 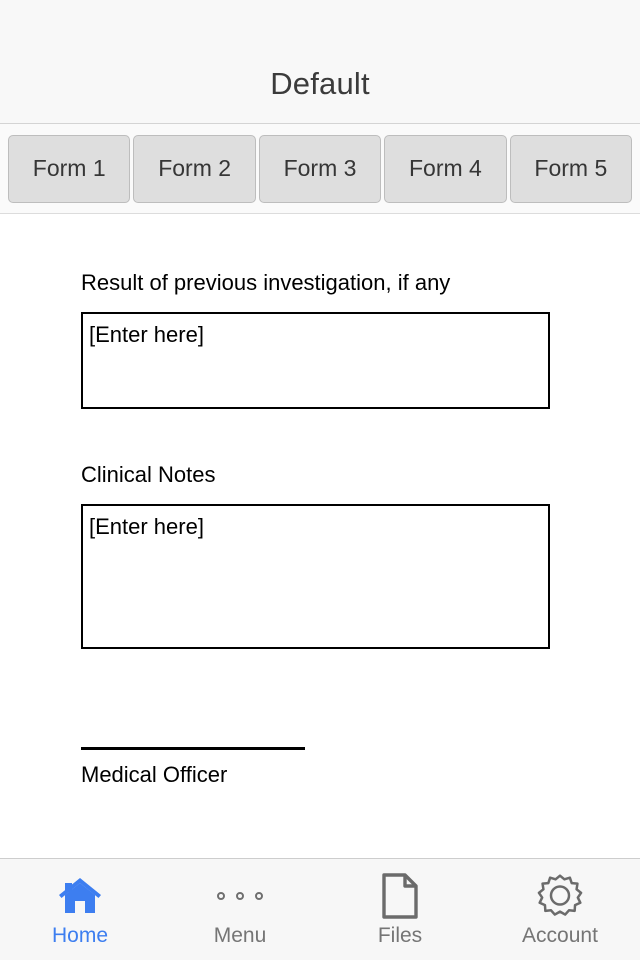 I want to click on nav-label-files: Files, so click(x=400, y=935).